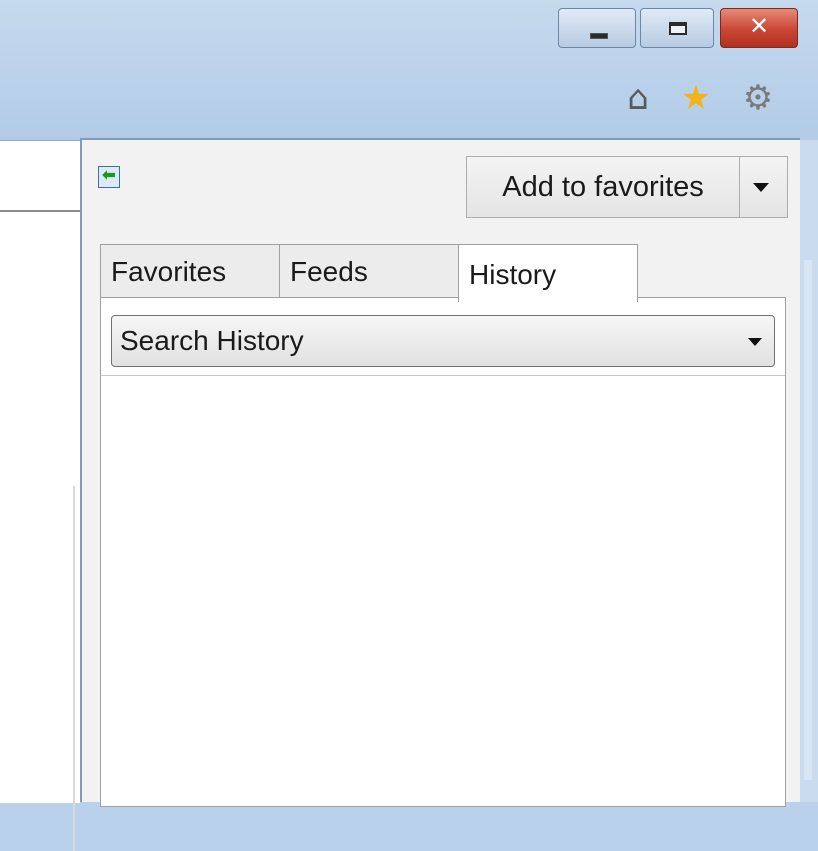 Image resolution: width=818 pixels, height=851 pixels. What do you see at coordinates (369, 271) in the screenshot?
I see `tab-feeds: Feeds` at bounding box center [369, 271].